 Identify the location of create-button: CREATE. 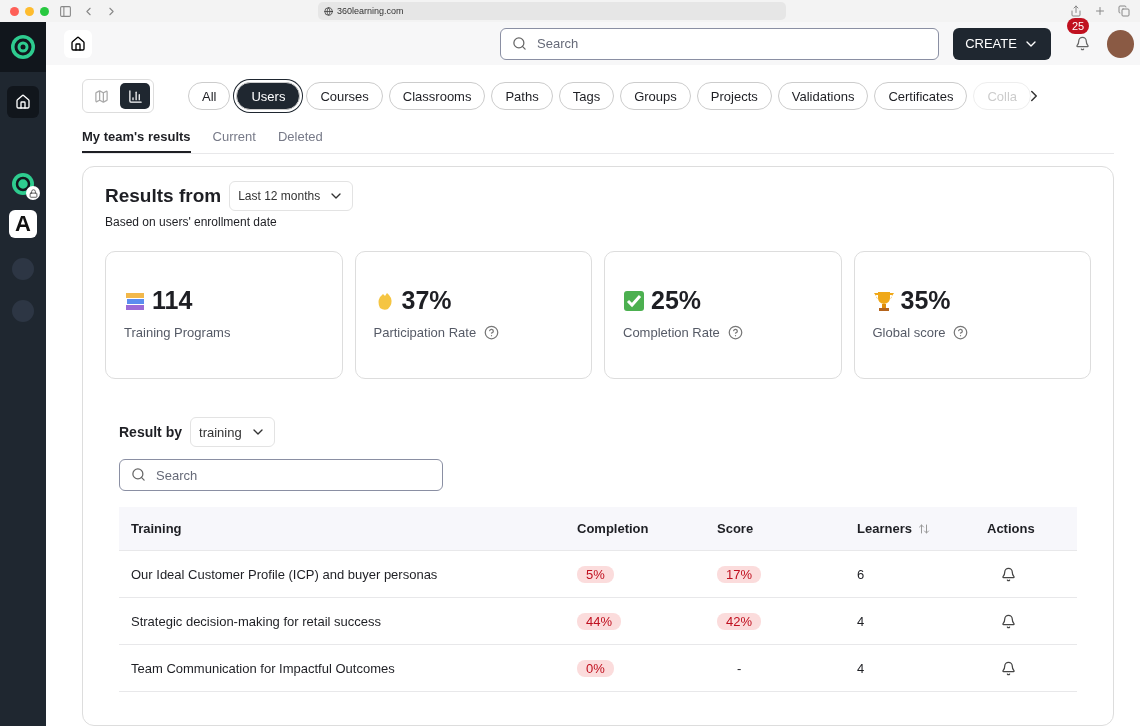
(1002, 43).